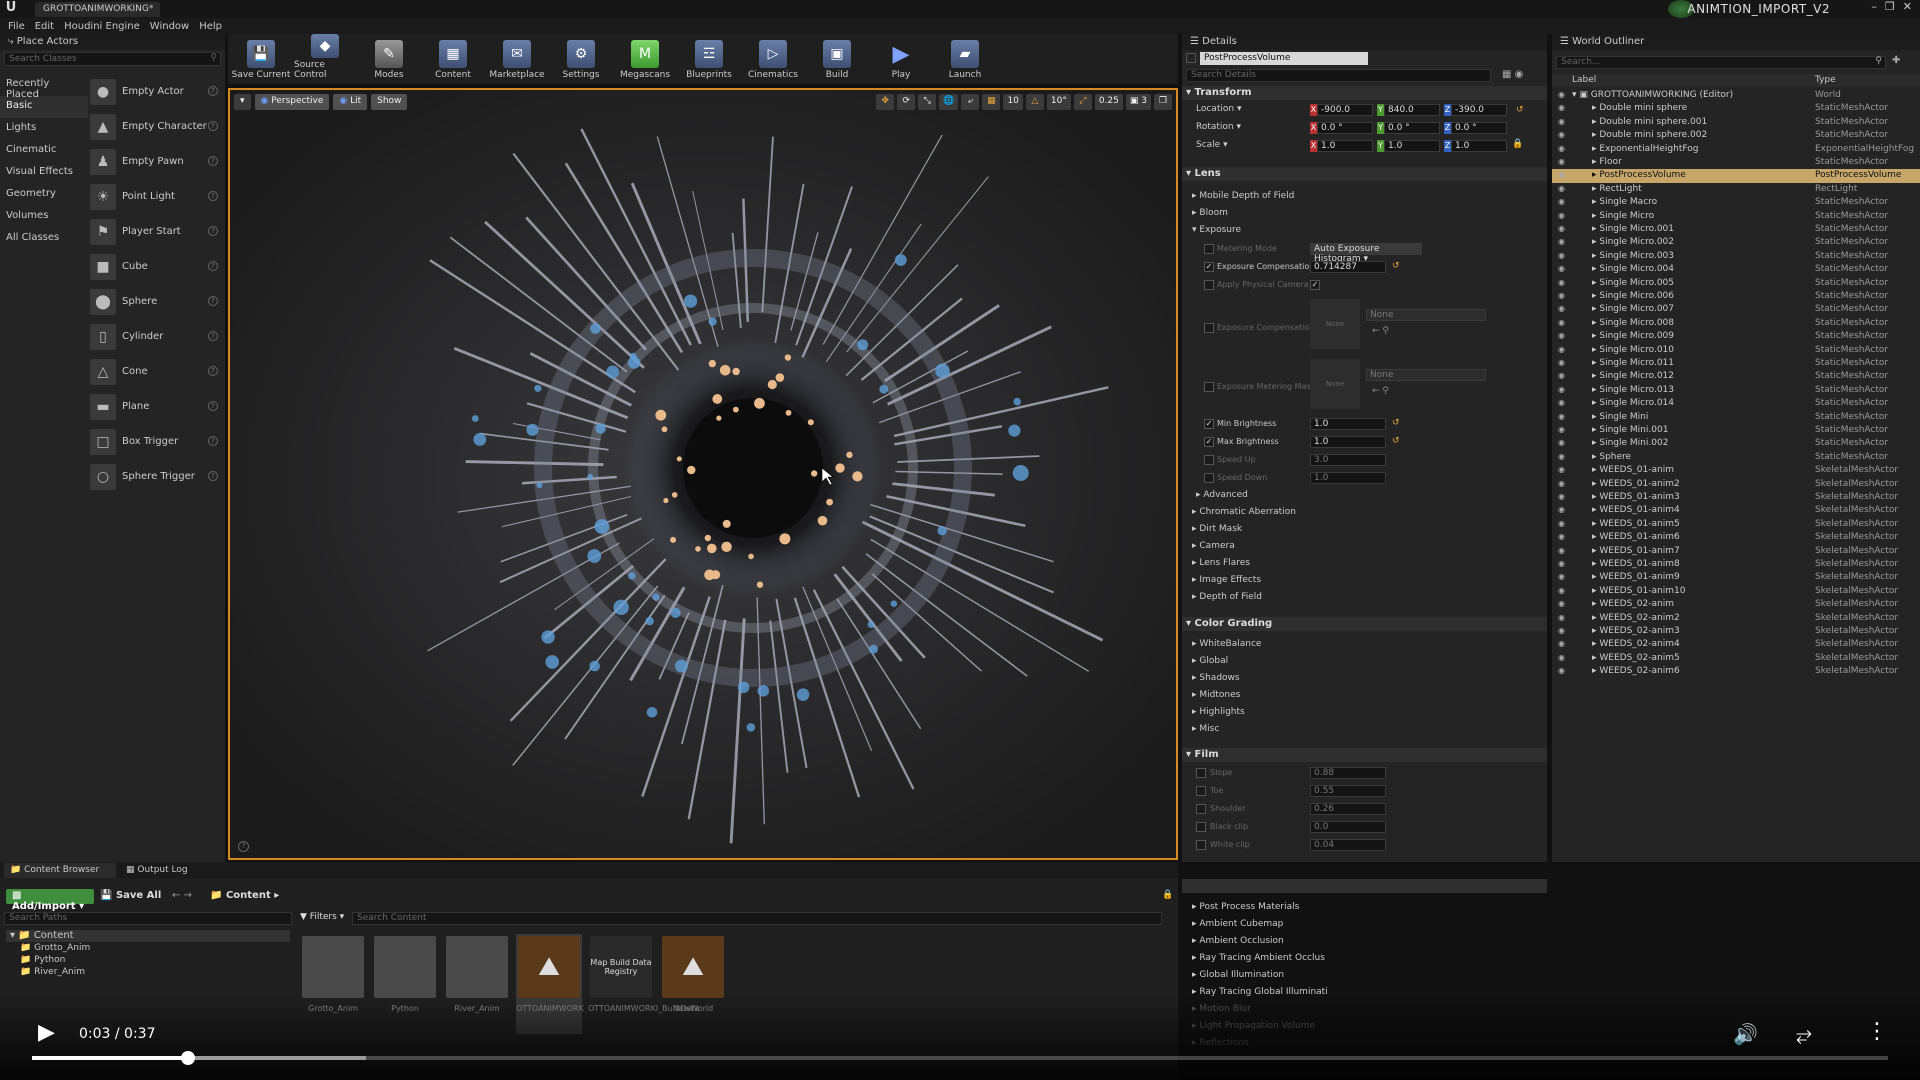 The width and height of the screenshot is (1920, 1080). I want to click on rotation-label: Rotation ▾, so click(1218, 127).